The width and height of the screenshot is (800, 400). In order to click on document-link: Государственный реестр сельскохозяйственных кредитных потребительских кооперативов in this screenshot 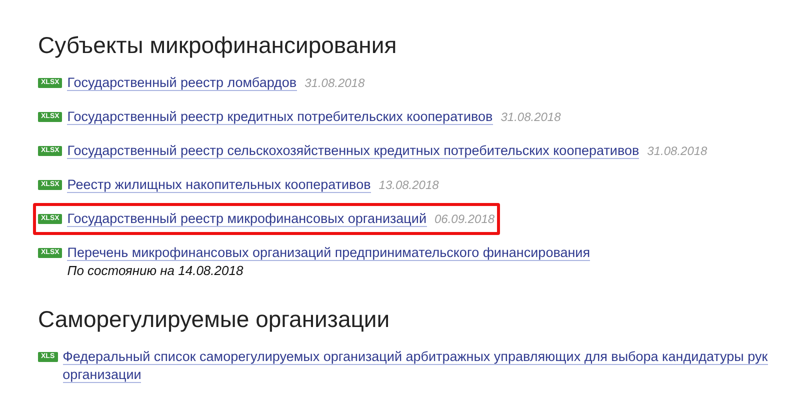, I will do `click(353, 151)`.